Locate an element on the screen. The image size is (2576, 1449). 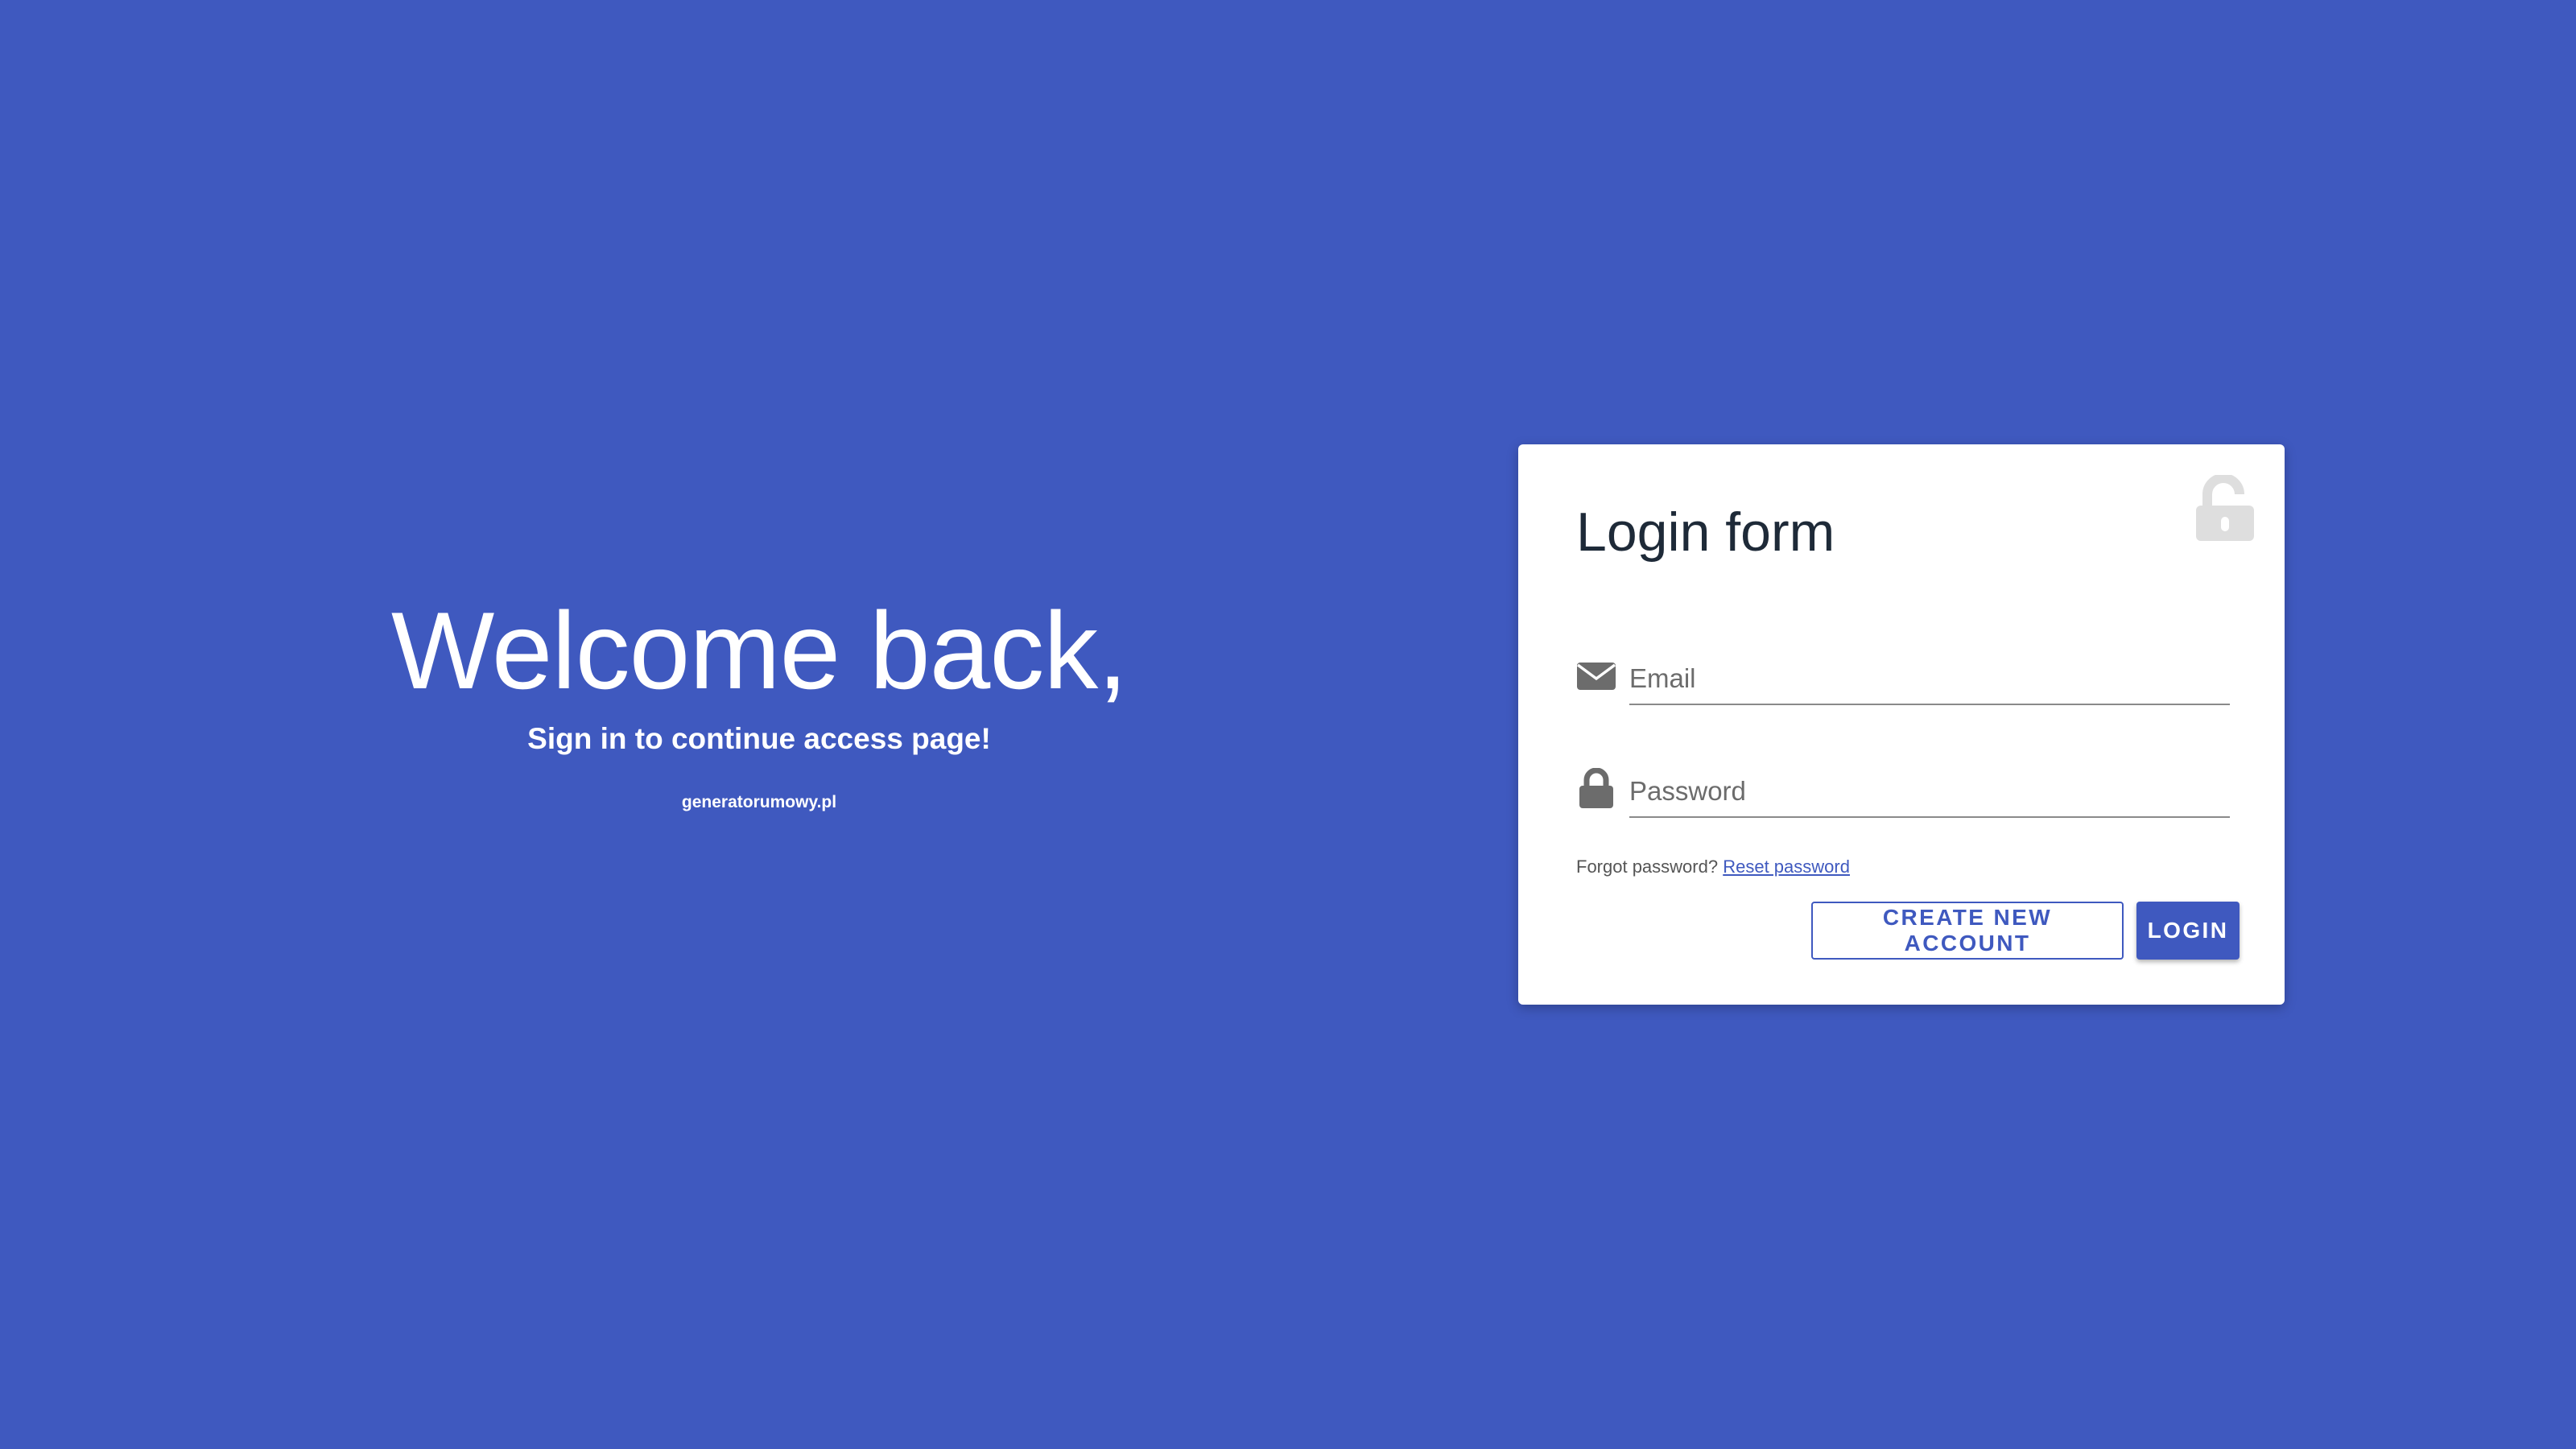
email-input is located at coordinates (1930, 679).